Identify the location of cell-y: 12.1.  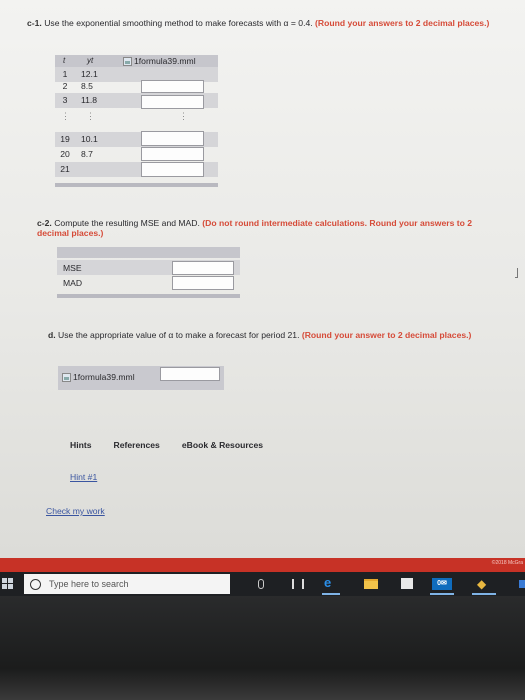
(89, 74).